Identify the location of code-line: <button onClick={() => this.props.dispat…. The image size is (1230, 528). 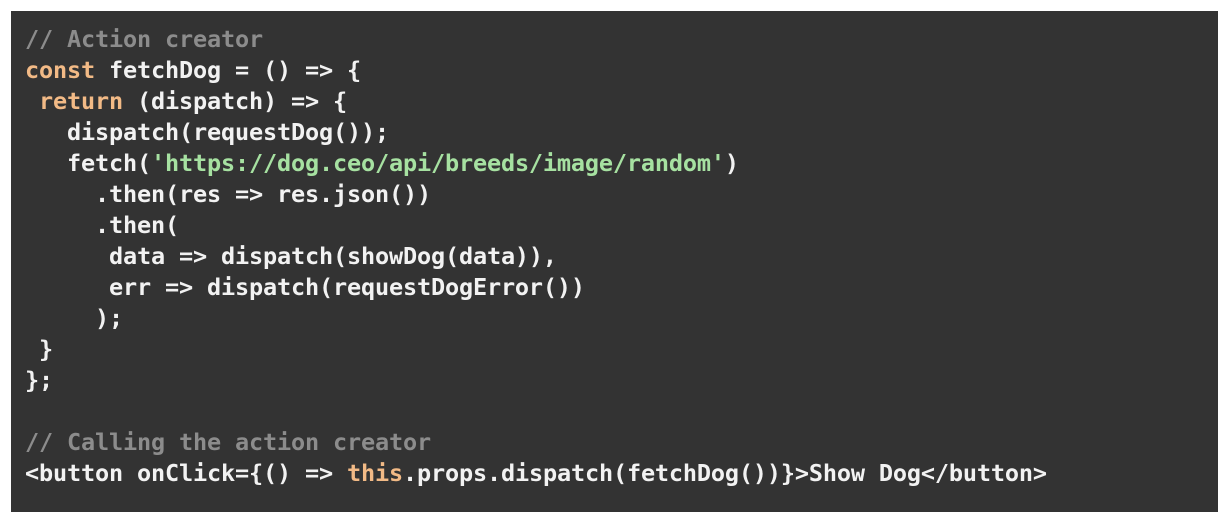
(621, 473).